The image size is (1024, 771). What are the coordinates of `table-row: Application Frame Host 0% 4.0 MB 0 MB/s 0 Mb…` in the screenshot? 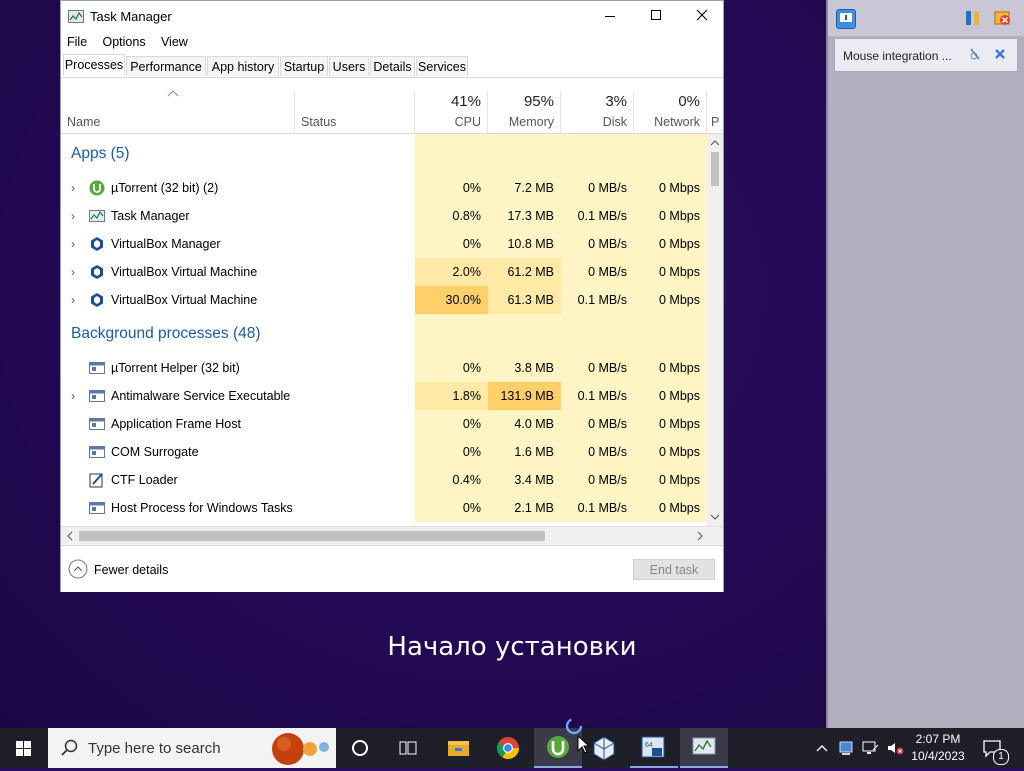 It's located at (384, 424).